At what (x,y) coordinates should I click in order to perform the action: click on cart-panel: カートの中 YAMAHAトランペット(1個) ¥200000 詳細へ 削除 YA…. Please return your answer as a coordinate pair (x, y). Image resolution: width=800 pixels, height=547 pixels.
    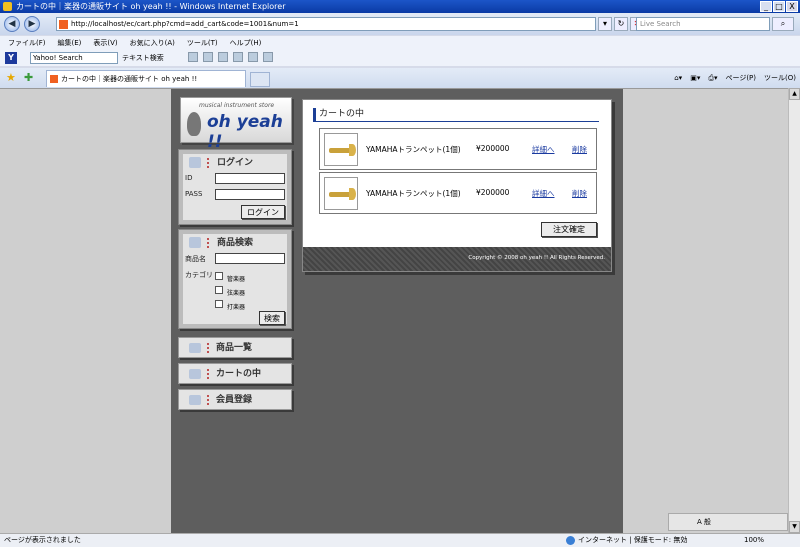
    Looking at the image, I should click on (457, 185).